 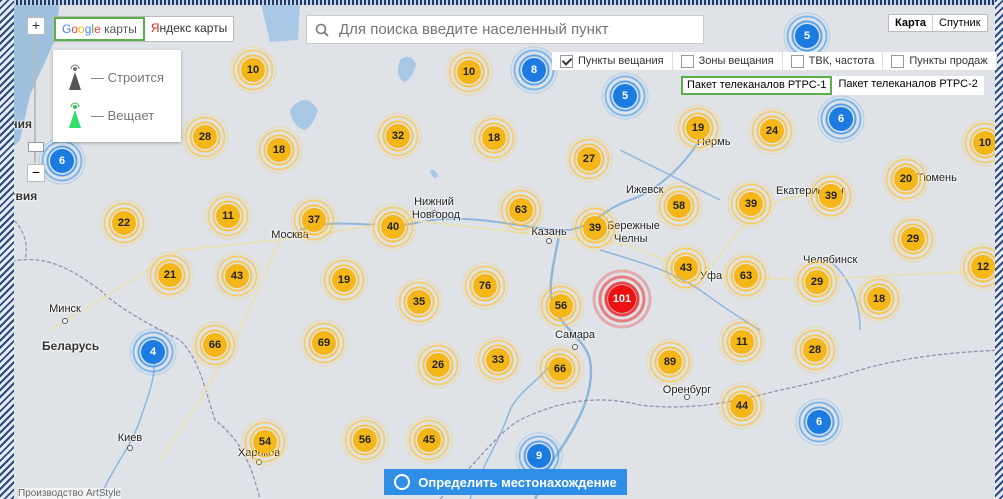 I want to click on filter-broadcast-points: Пункты вещания, so click(x=612, y=61).